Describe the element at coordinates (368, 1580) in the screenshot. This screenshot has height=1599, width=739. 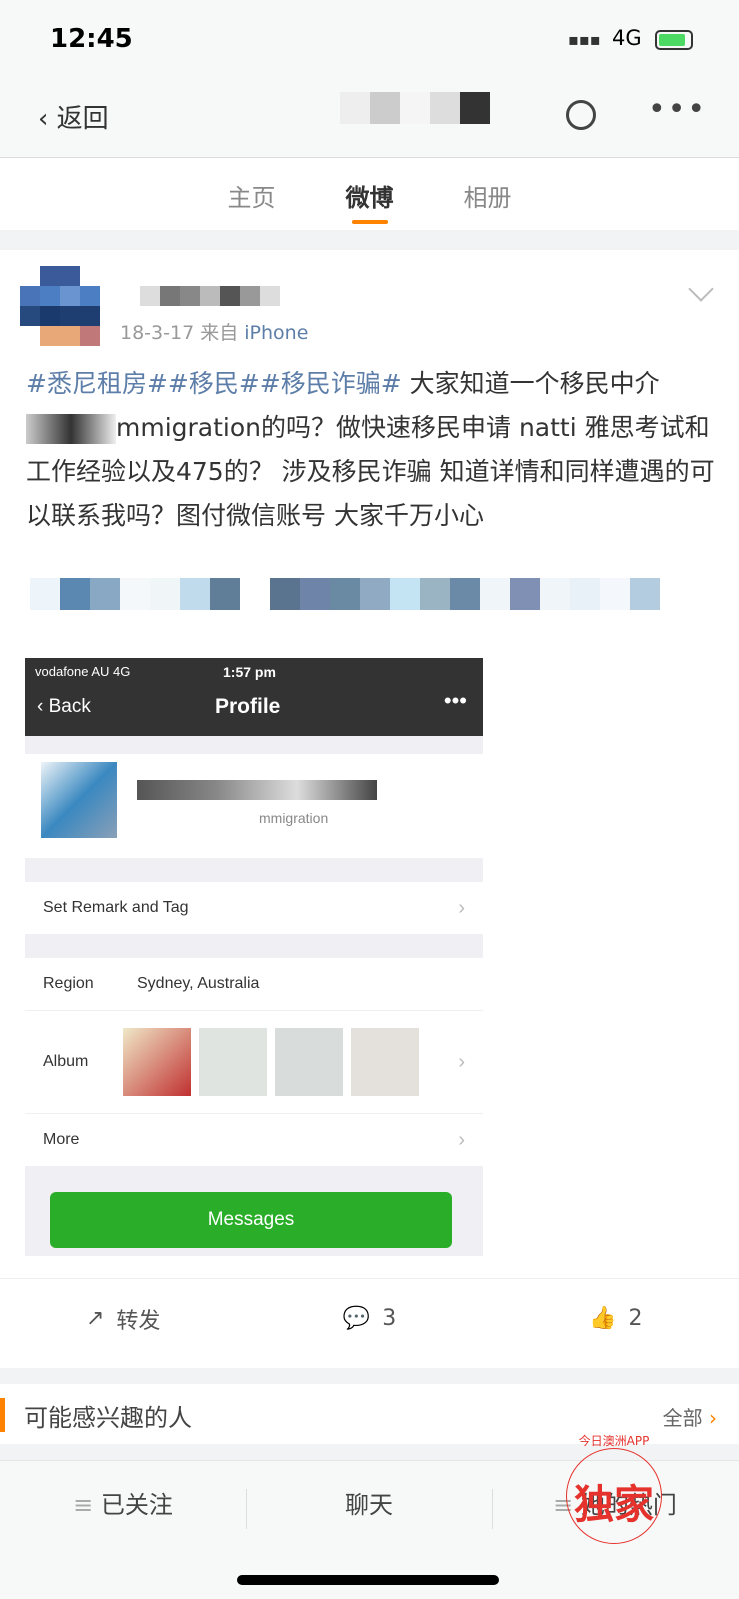
I see `home-indicator` at that location.